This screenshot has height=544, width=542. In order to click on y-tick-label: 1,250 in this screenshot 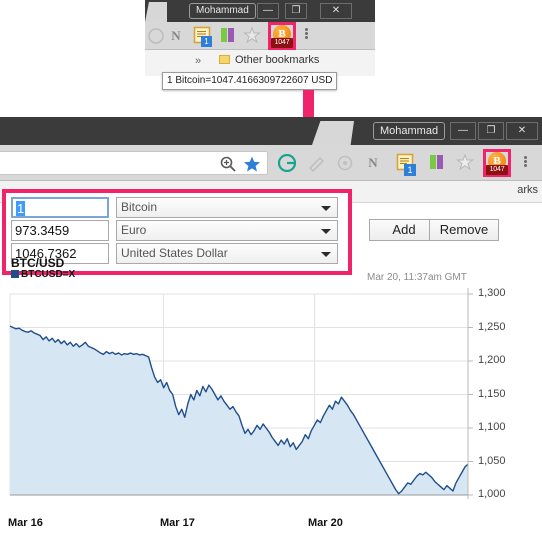, I will do `click(492, 326)`.